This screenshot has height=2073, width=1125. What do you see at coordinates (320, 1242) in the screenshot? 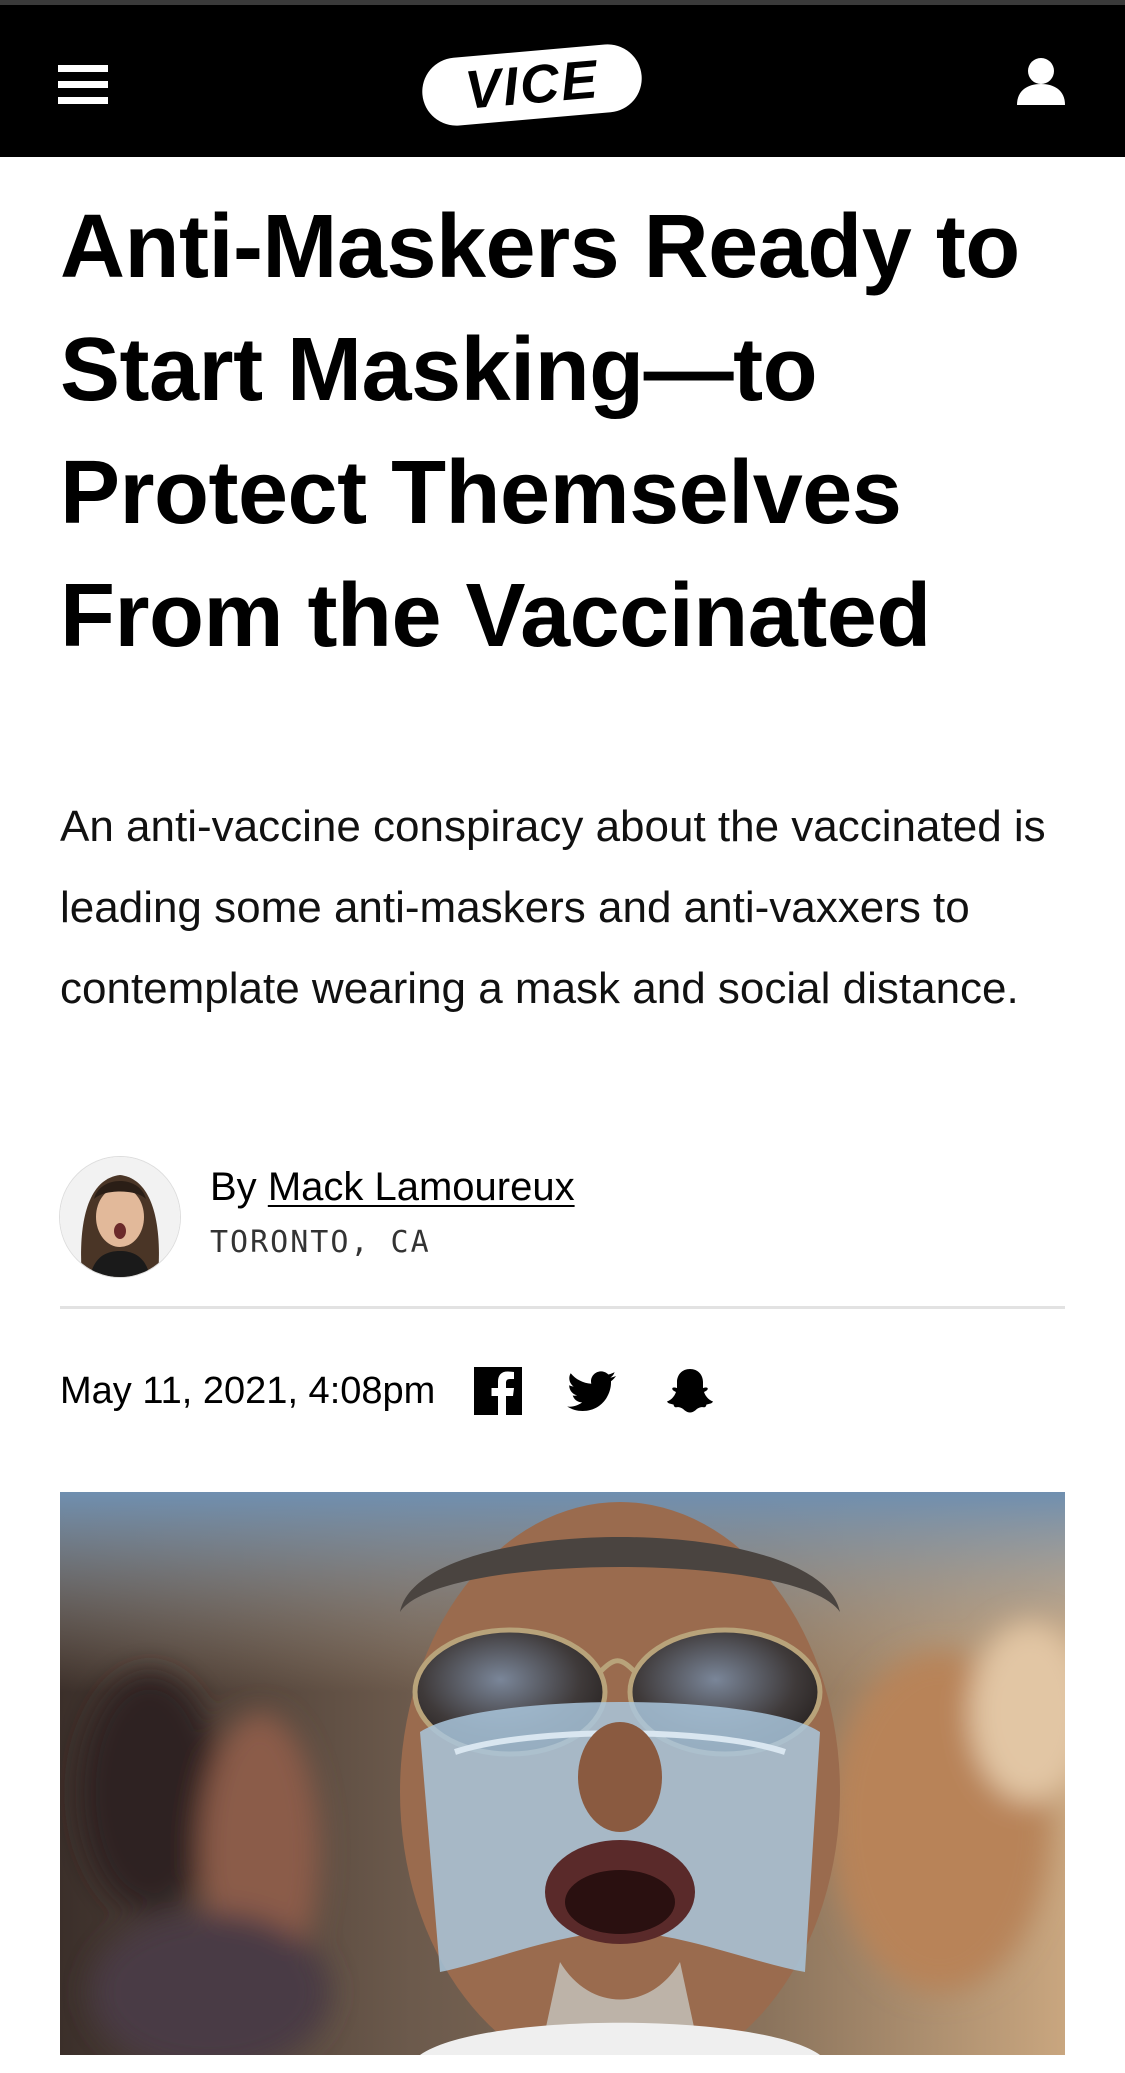
I see `author-location: TORONTO, CA` at bounding box center [320, 1242].